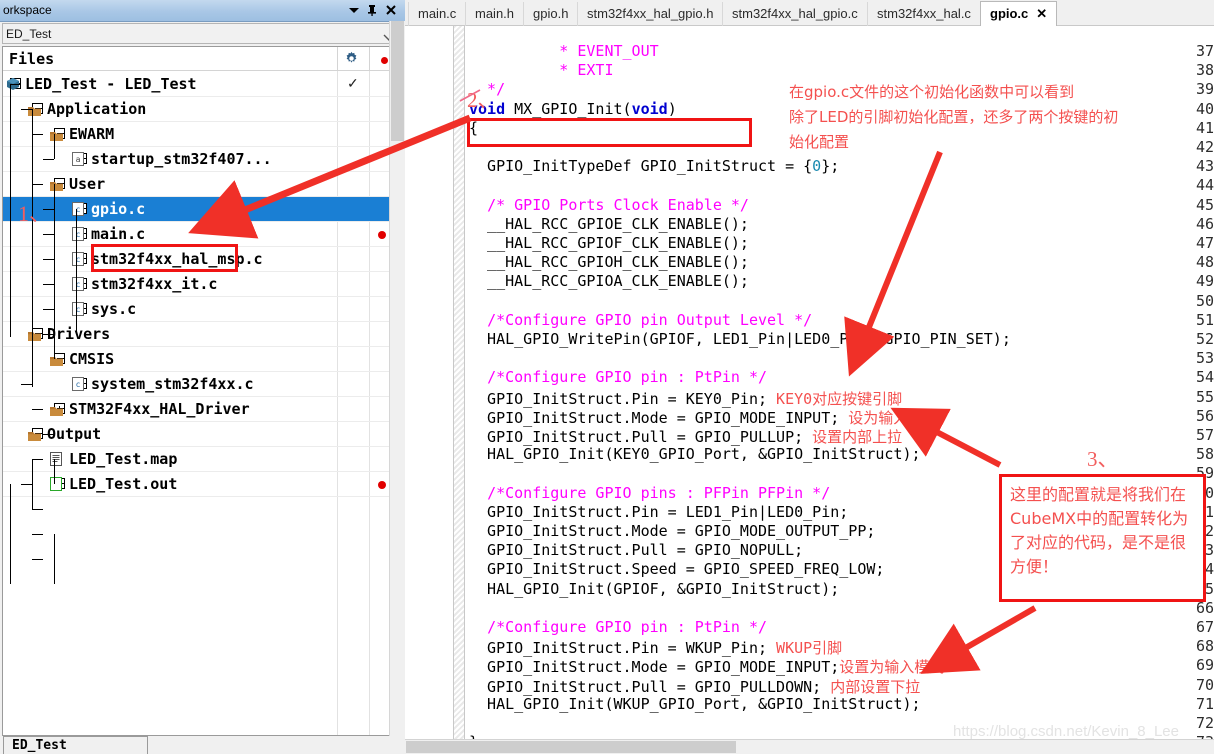 This screenshot has width=1214, height=754. I want to click on line-number: 42, so click(1204, 147).